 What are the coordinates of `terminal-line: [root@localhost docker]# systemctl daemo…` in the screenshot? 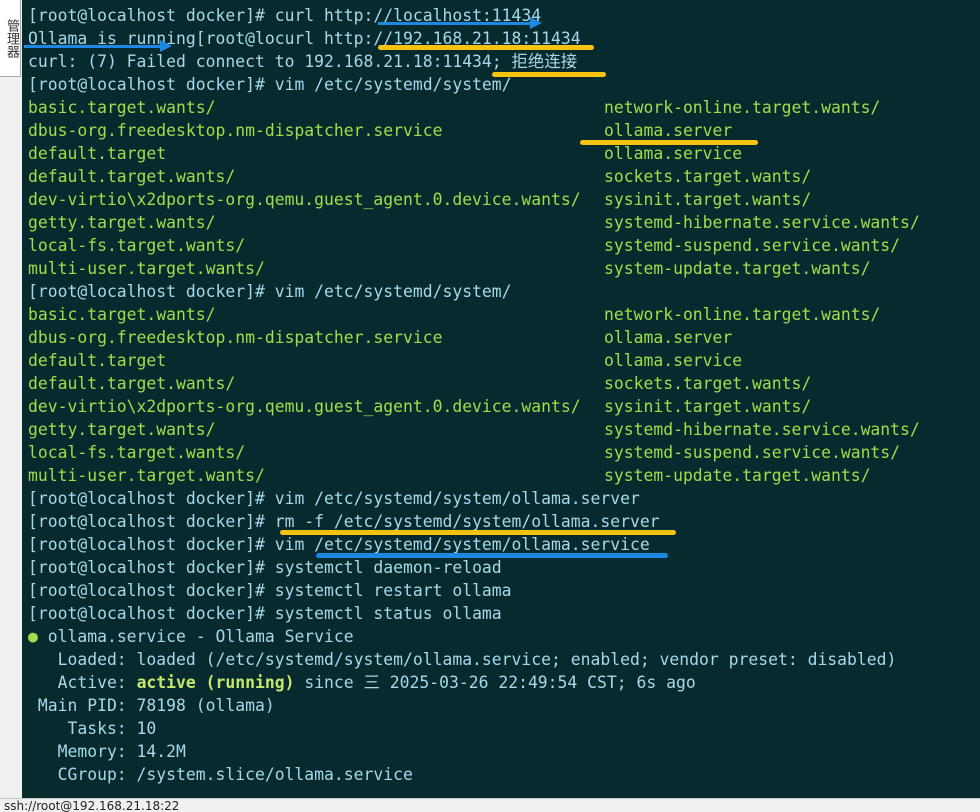 It's located at (265, 567).